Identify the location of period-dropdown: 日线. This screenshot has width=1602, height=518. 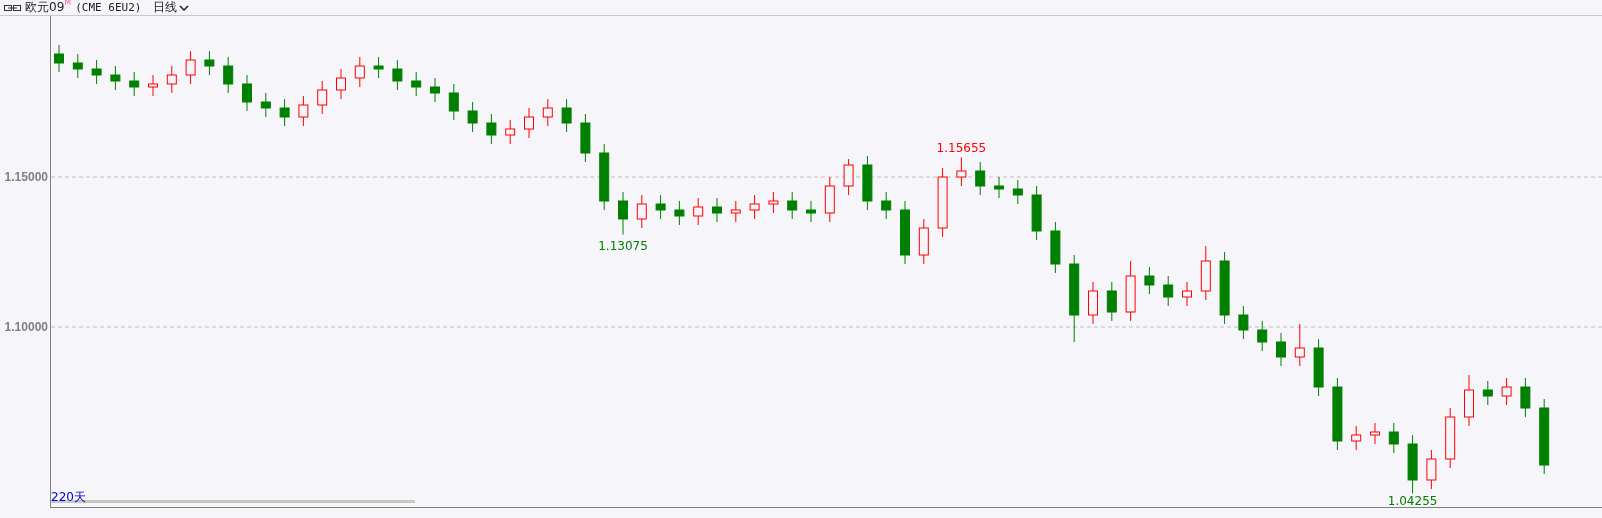
(171, 8).